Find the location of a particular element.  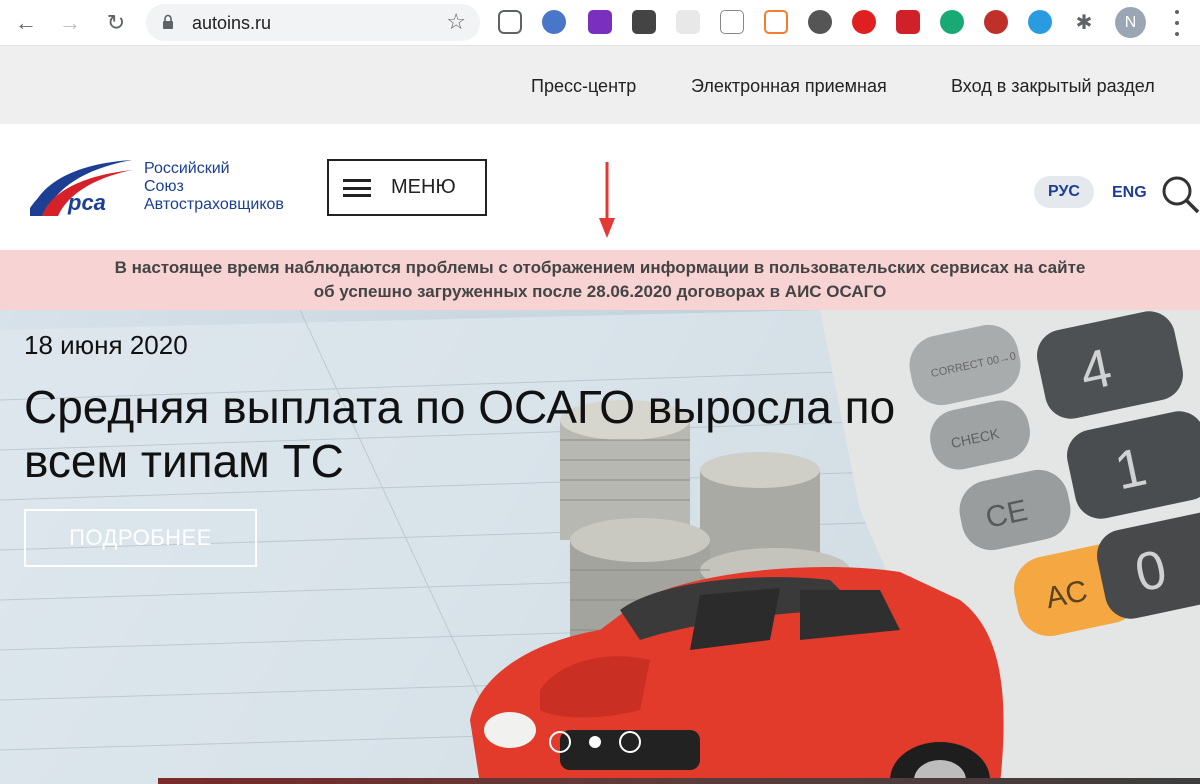

browser-toolbar: ← → ↻ autoins.ru ☆ ✱ N is located at coordinates (600, 23).